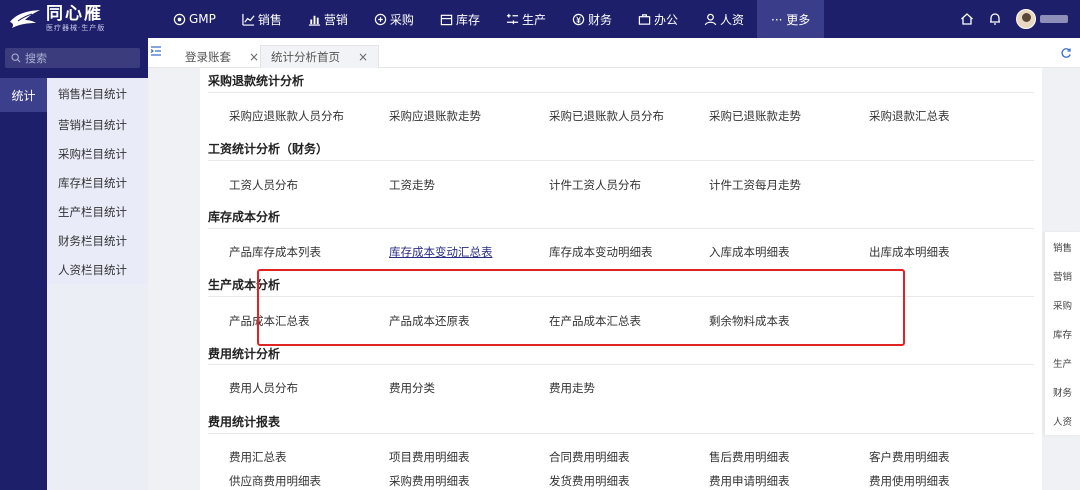  What do you see at coordinates (749, 457) in the screenshot?
I see `report-link: 售后费用明细表` at bounding box center [749, 457].